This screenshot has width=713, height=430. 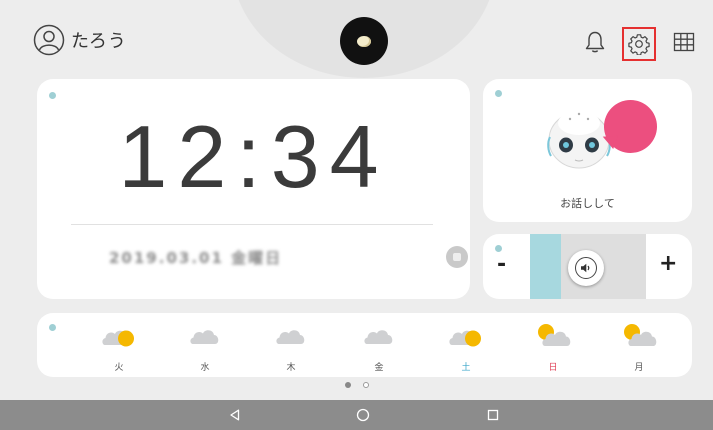 I want to click on settings-button, so click(x=639, y=44).